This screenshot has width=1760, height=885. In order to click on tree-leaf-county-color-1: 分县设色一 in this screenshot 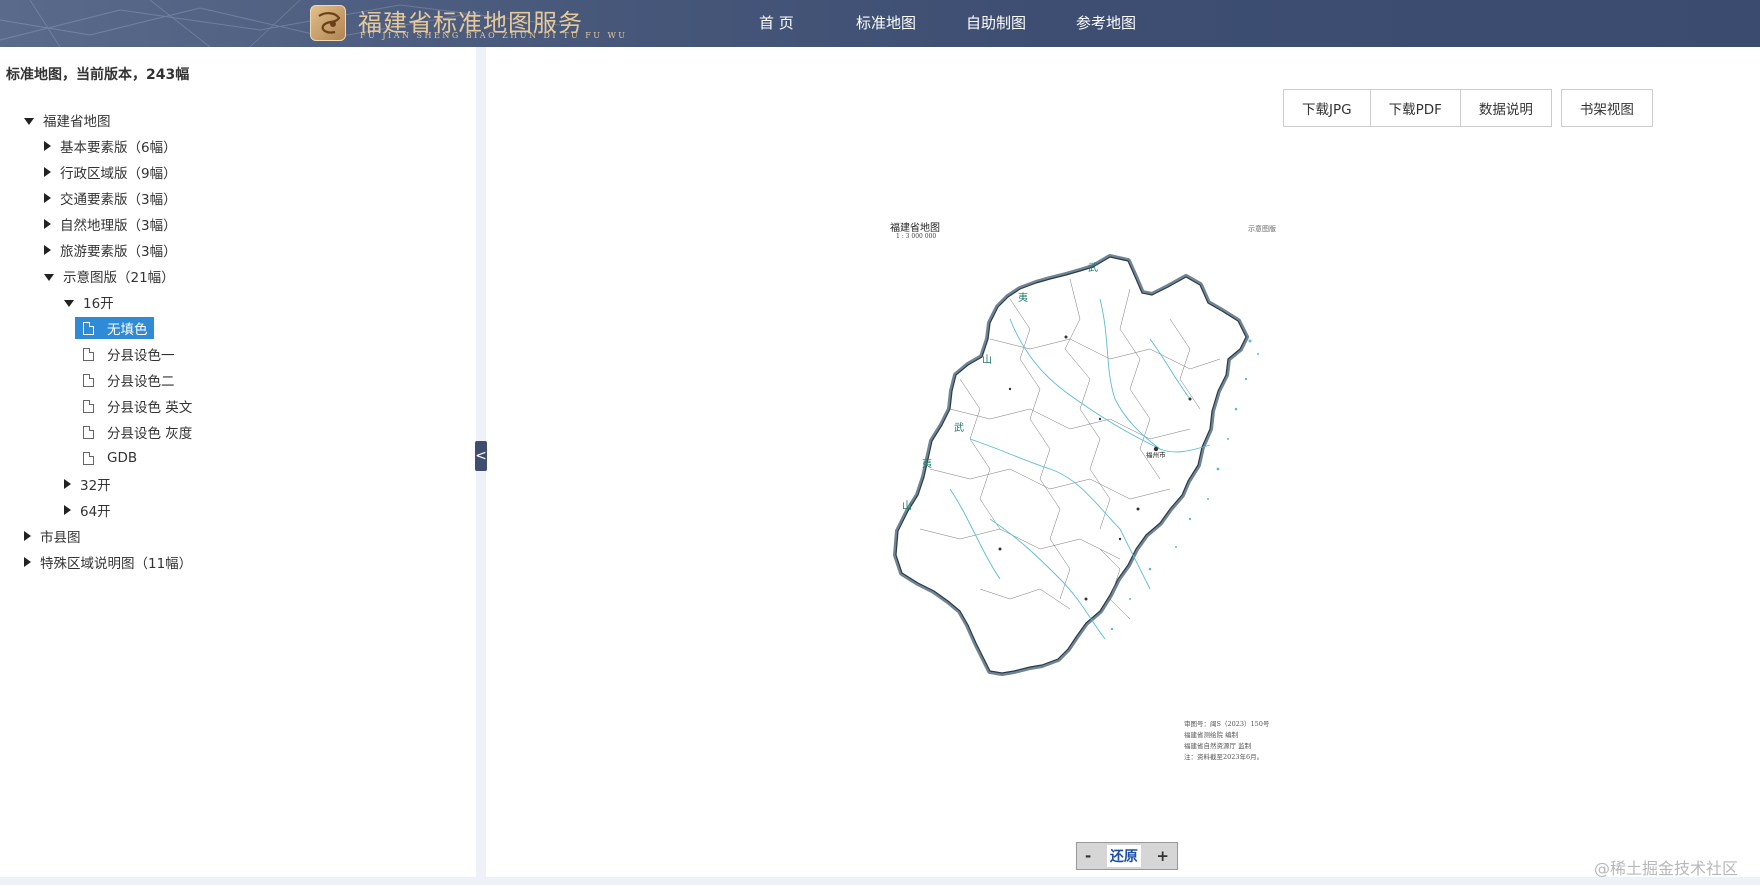, I will do `click(129, 354)`.